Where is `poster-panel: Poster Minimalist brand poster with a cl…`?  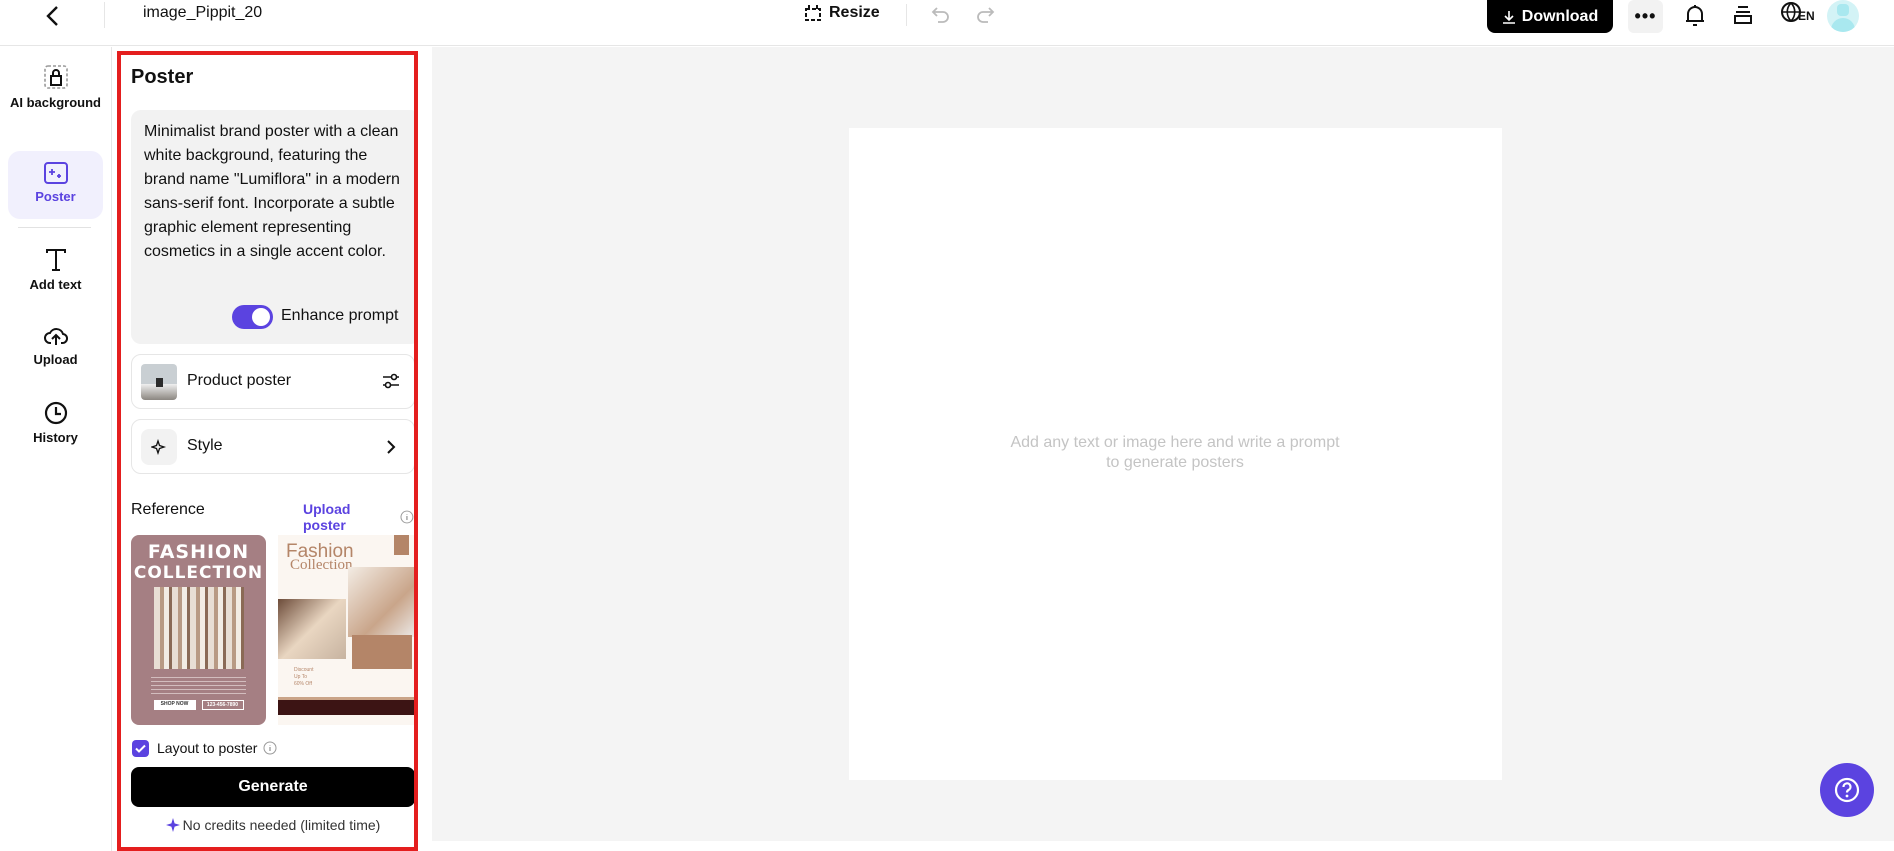 poster-panel: Poster Minimalist brand poster with a cl… is located at coordinates (267, 451).